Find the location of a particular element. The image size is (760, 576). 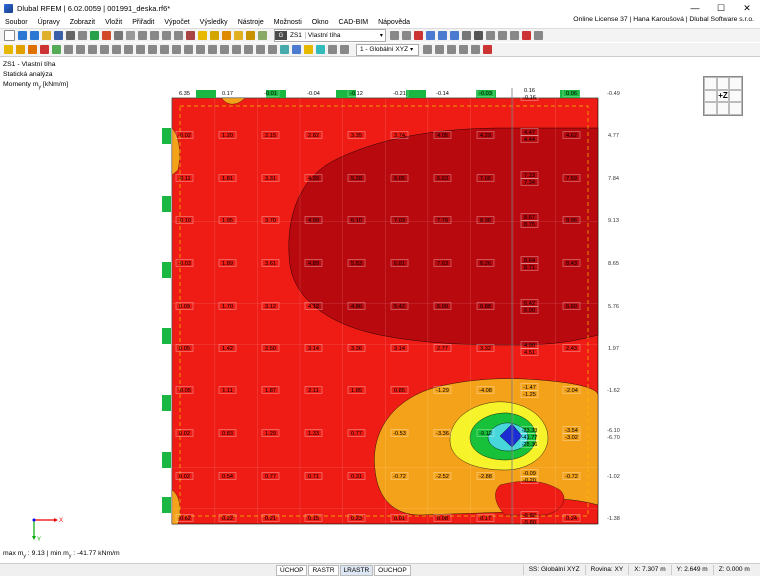

surface-icon is located at coordinates (44, 49).